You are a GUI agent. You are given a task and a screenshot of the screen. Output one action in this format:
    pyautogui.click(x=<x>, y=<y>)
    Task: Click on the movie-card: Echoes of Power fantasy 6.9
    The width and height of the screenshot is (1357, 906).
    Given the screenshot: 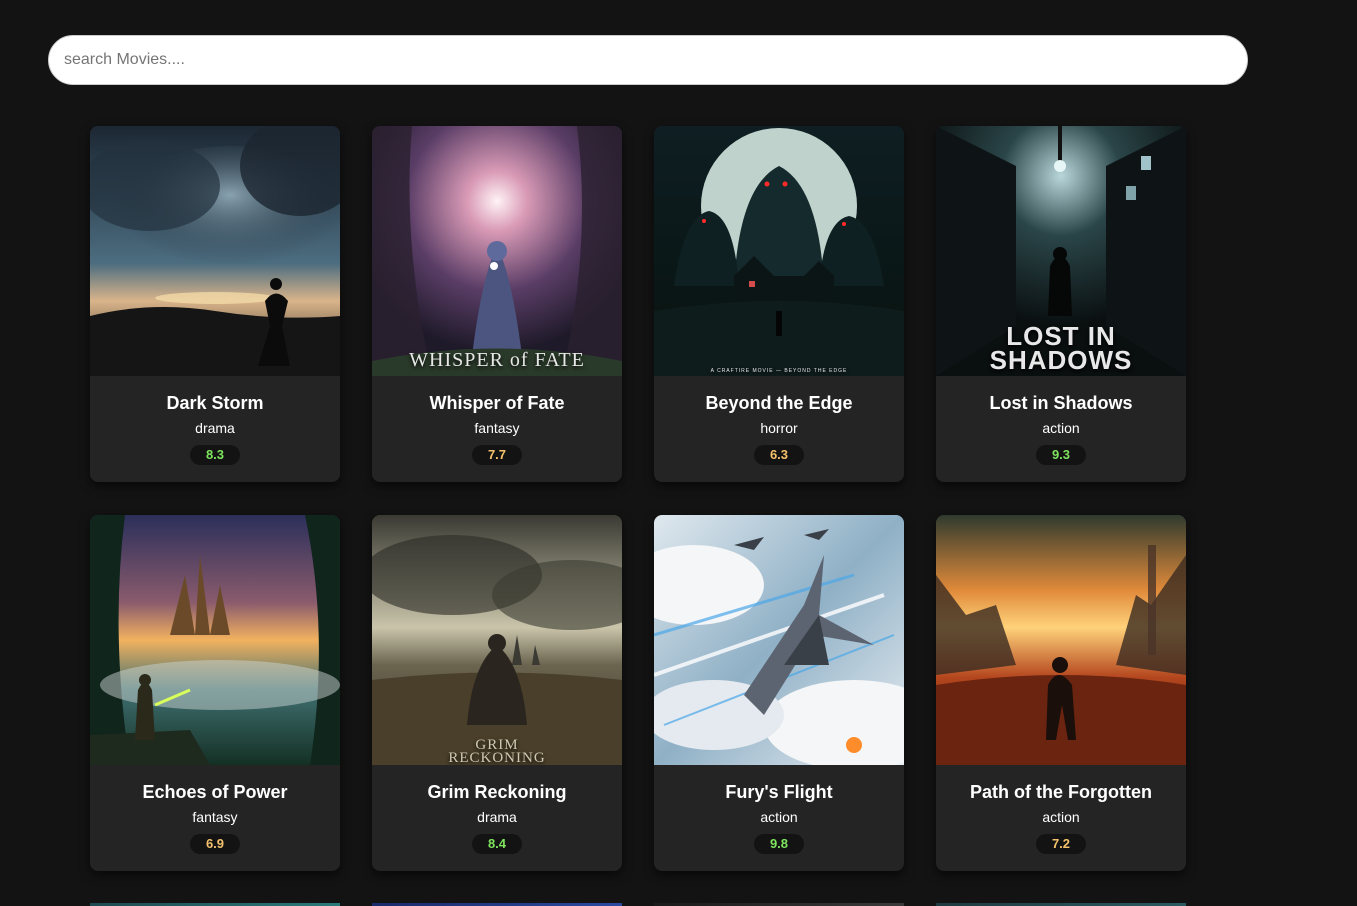 What is the action you would take?
    pyautogui.click(x=215, y=693)
    